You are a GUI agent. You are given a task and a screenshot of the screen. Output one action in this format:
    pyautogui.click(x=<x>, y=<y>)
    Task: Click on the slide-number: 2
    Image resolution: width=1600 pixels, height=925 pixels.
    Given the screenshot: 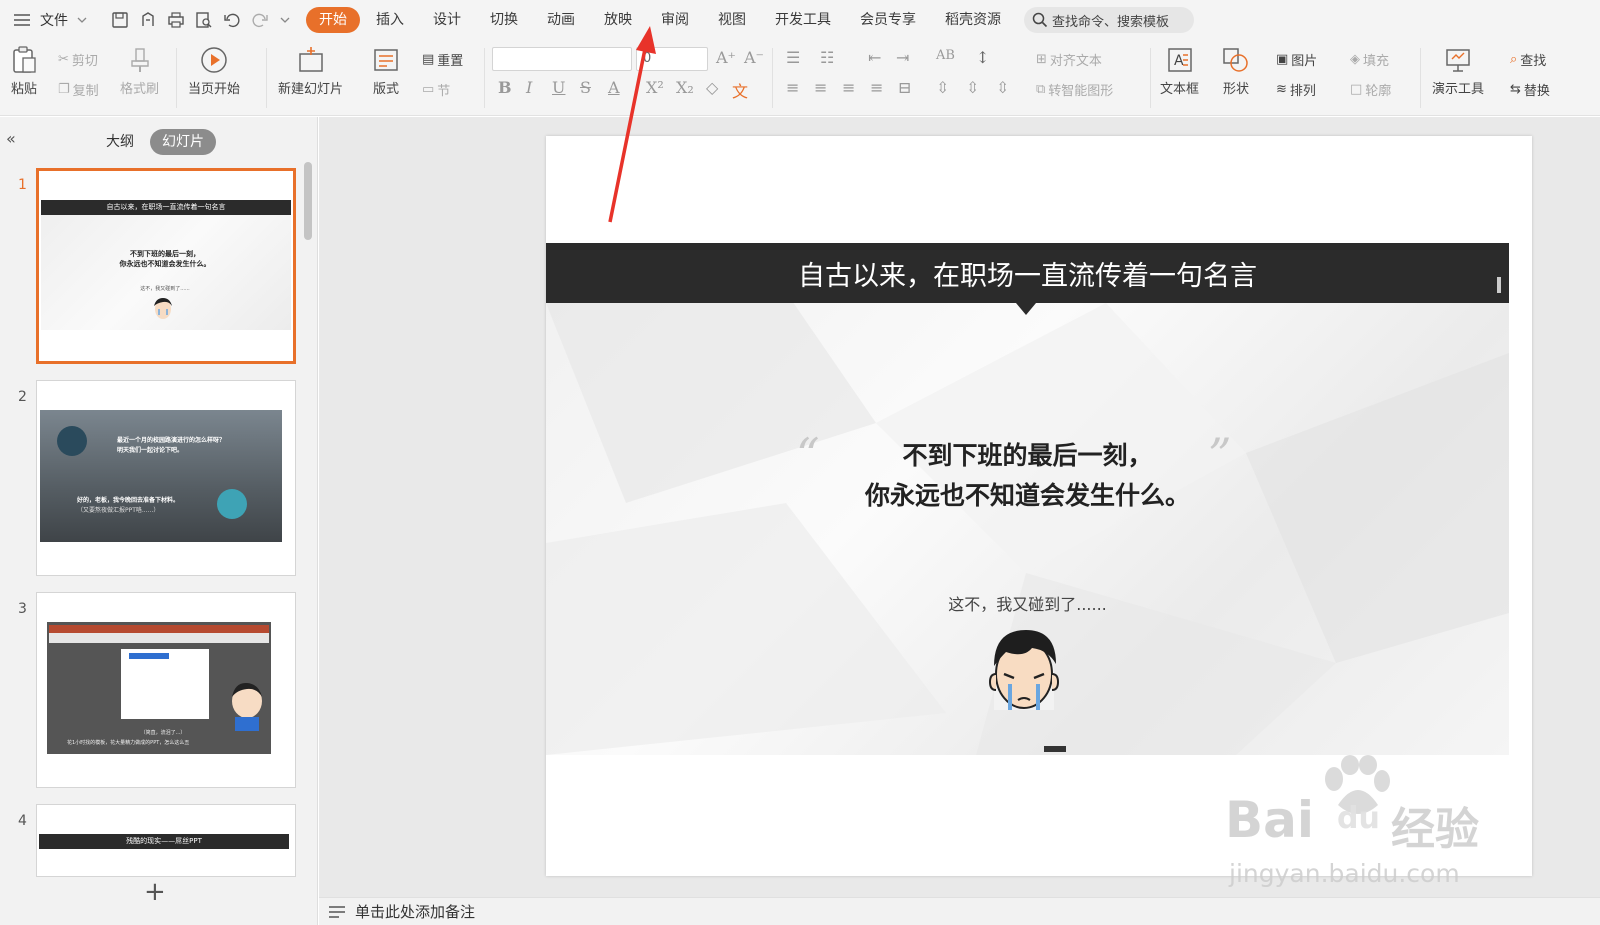 What is the action you would take?
    pyautogui.click(x=22, y=397)
    